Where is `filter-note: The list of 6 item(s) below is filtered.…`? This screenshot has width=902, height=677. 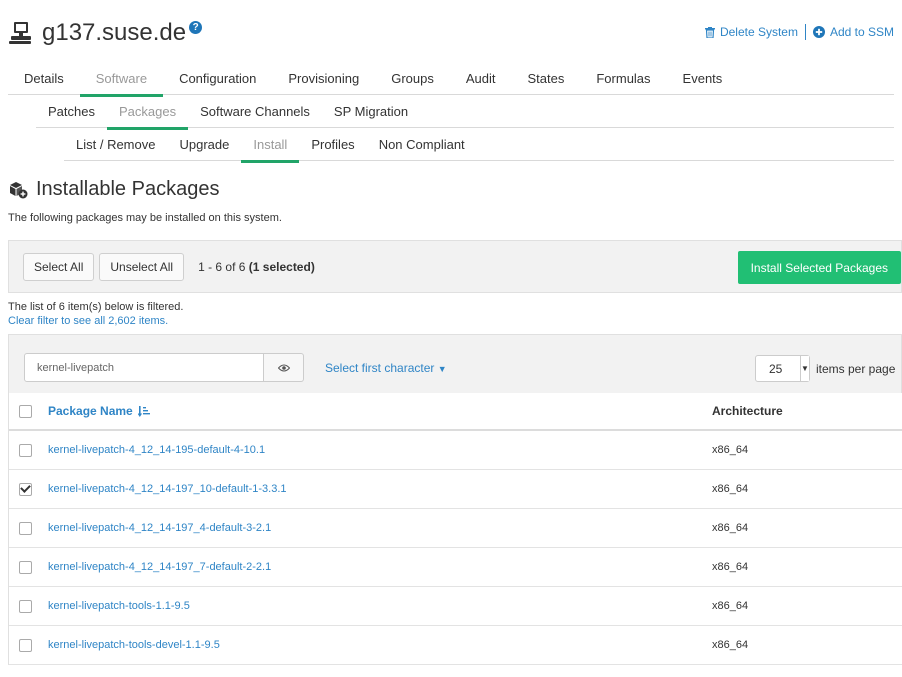 filter-note: The list of 6 item(s) below is filtered.… is located at coordinates (95, 314).